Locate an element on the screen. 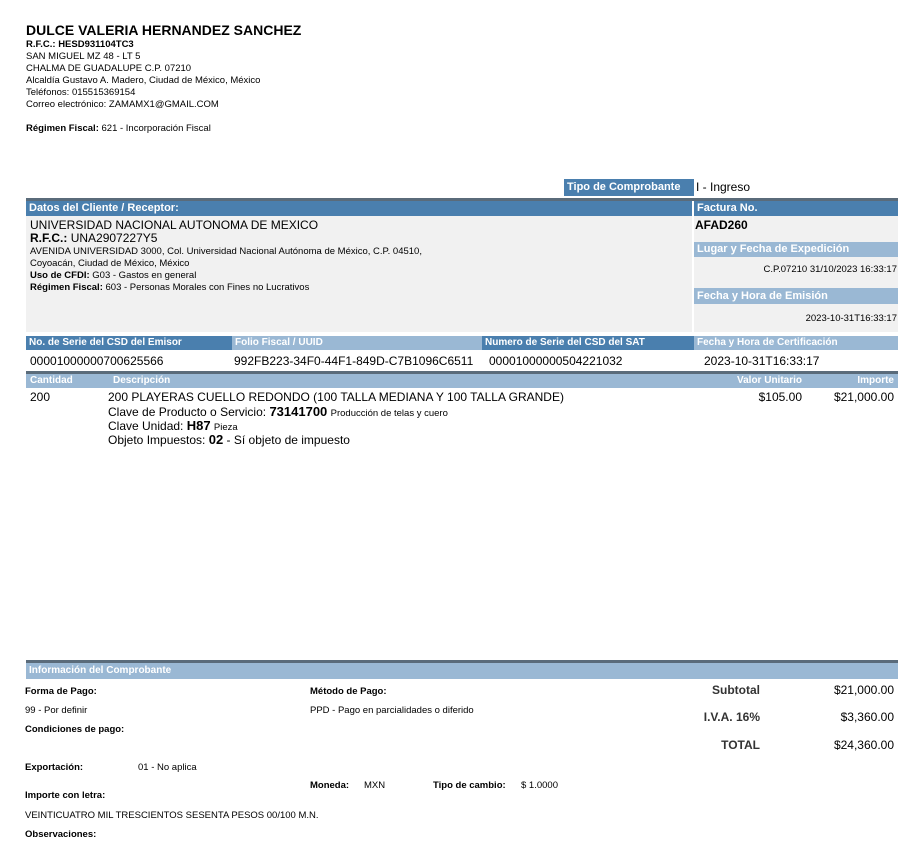 Image resolution: width=920 pixels, height=862 pixels. iva-value: $3,360.00 is located at coordinates (867, 717).